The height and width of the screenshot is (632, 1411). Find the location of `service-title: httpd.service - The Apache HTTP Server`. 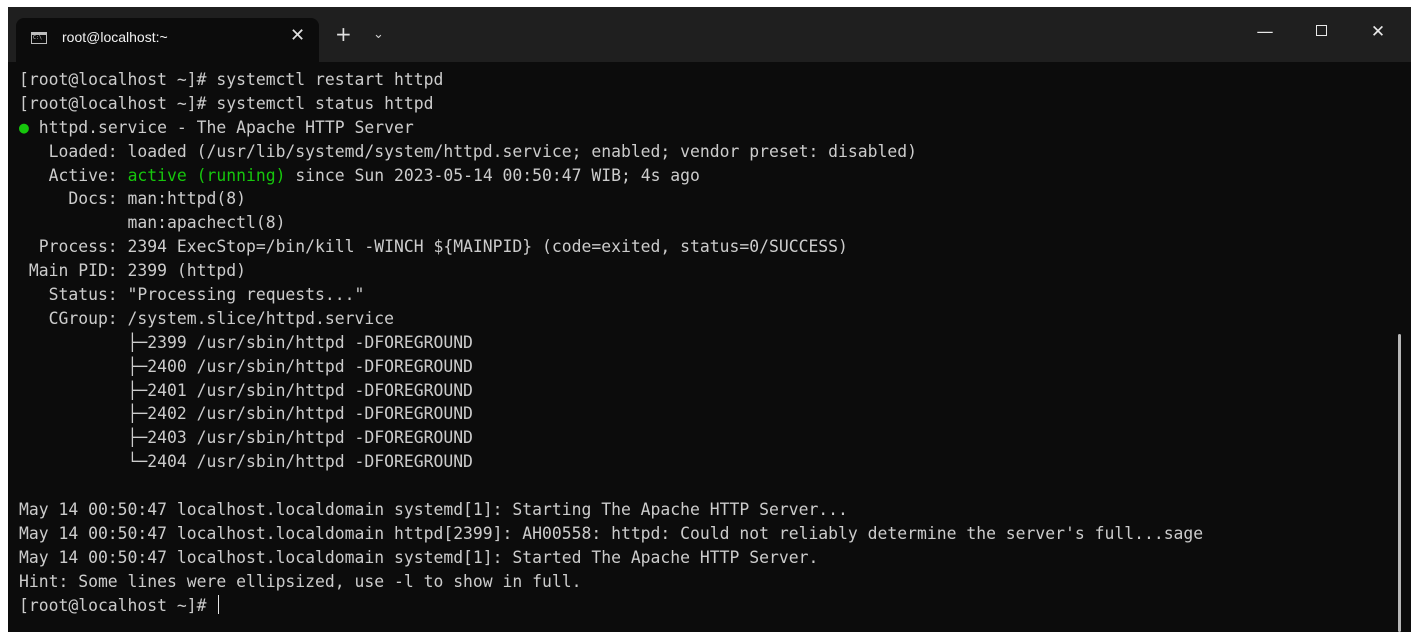

service-title: httpd.service - The Apache HTTP Server is located at coordinates (221, 127).